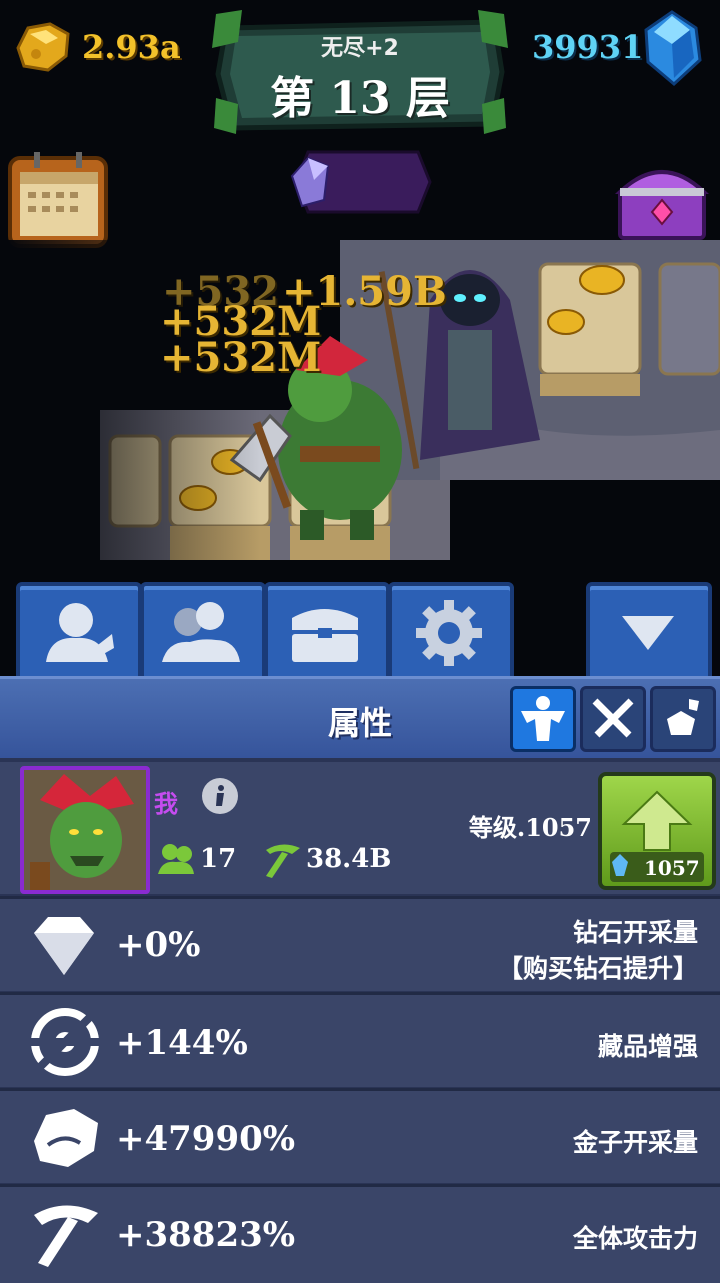 The height and width of the screenshot is (1283, 720). I want to click on daily-calendar-button, so click(58, 200).